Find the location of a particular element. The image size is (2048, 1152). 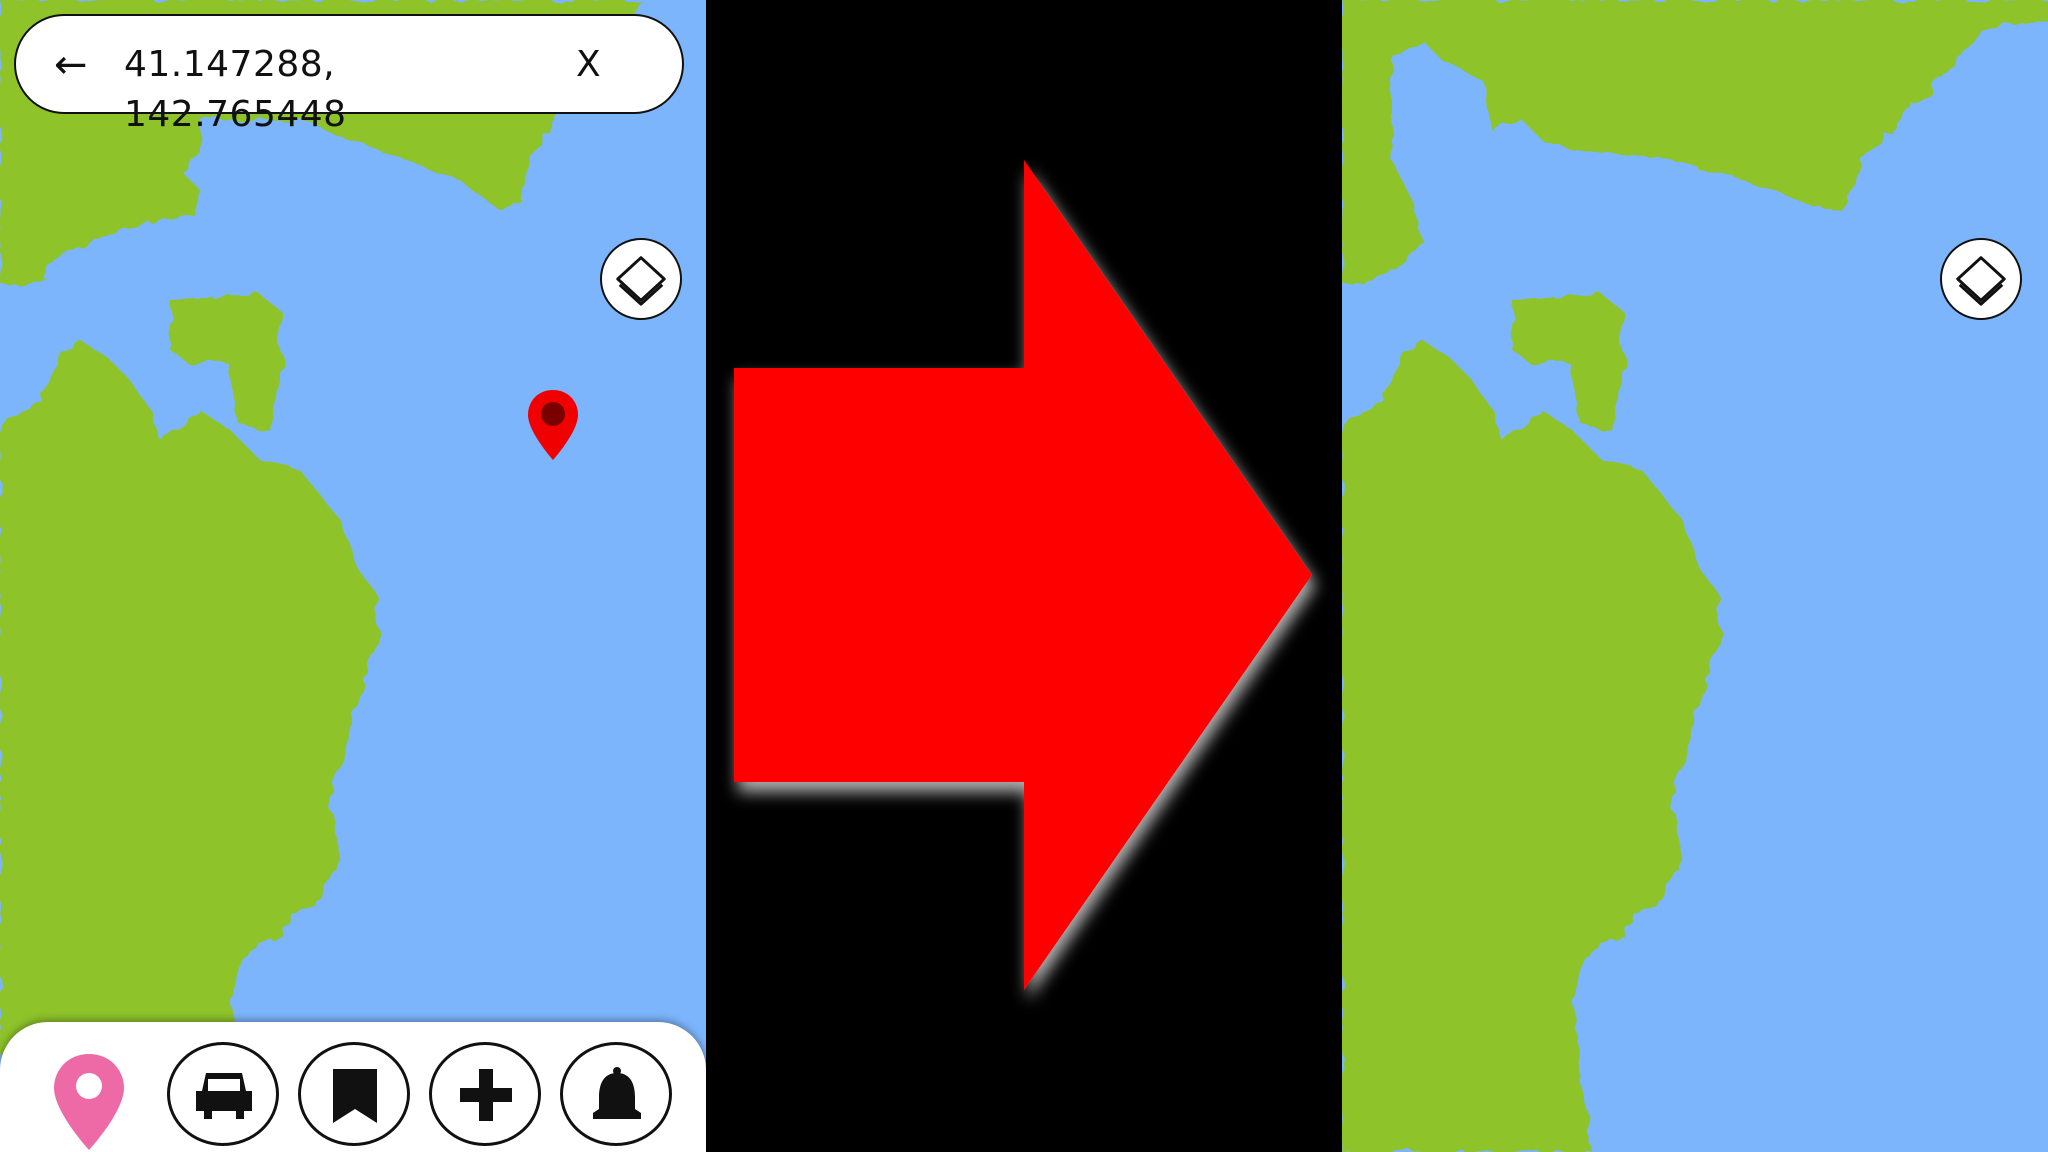

bookmark-button is located at coordinates (354, 1094).